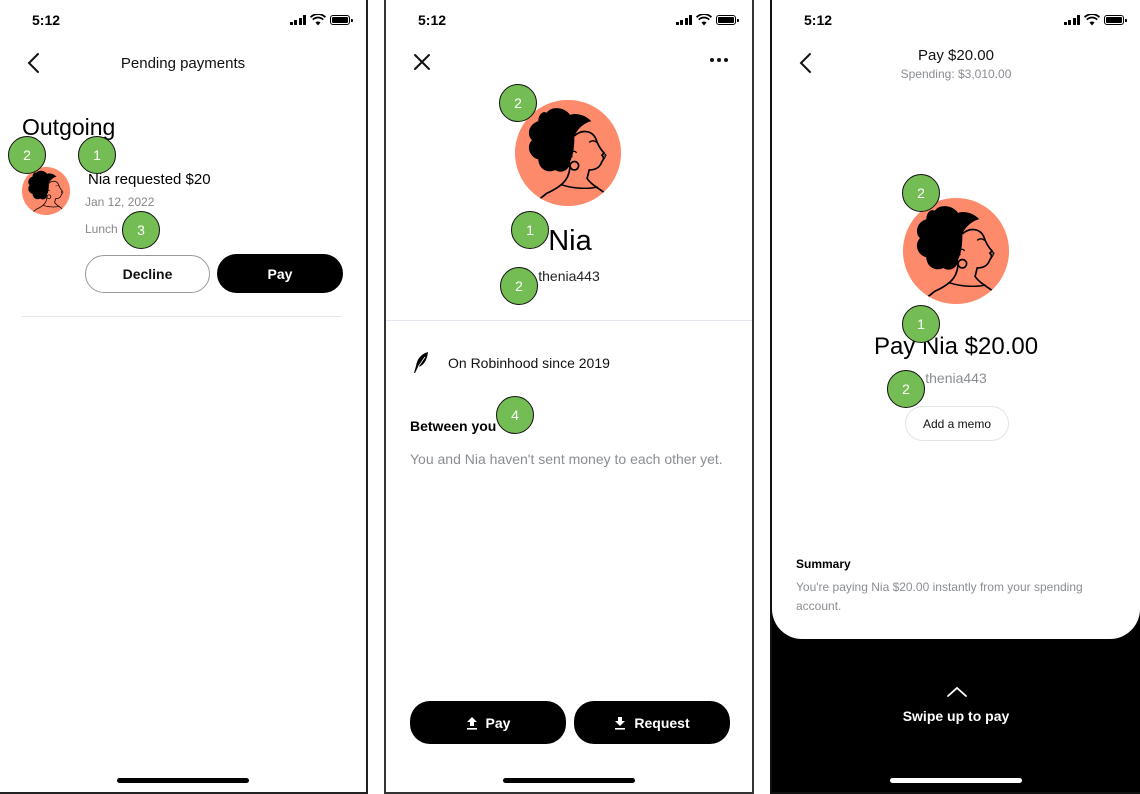 Image resolution: width=1140 pixels, height=794 pixels. Describe the element at coordinates (453, 426) in the screenshot. I see `between-you-heading: Between you` at that location.